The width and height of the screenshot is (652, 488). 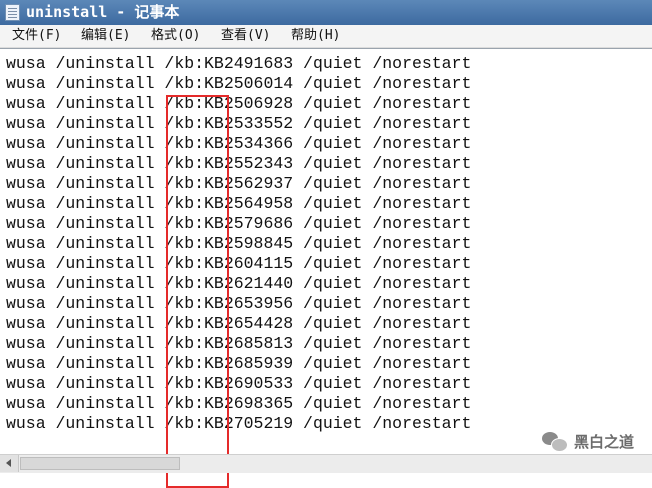 I want to click on watermark: 黑白之道, so click(x=587, y=441).